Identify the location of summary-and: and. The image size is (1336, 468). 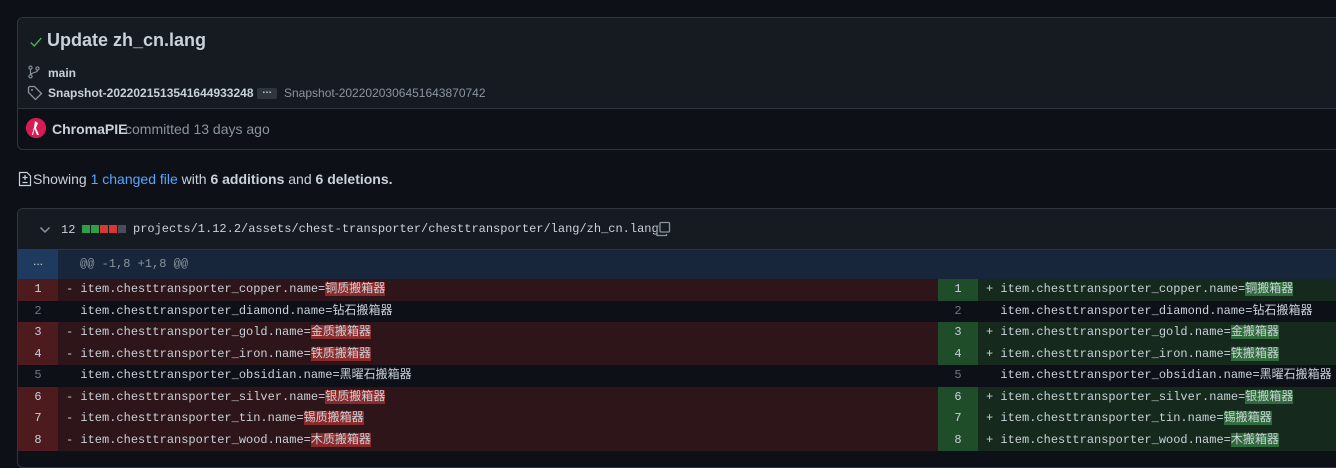
(300, 179).